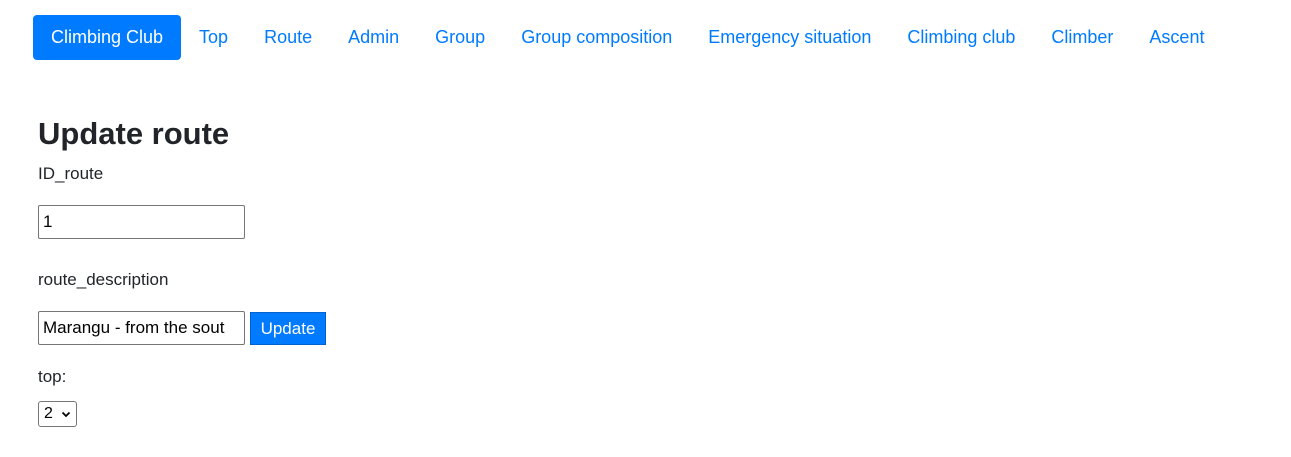  I want to click on nav-item-top: Top, so click(213, 37).